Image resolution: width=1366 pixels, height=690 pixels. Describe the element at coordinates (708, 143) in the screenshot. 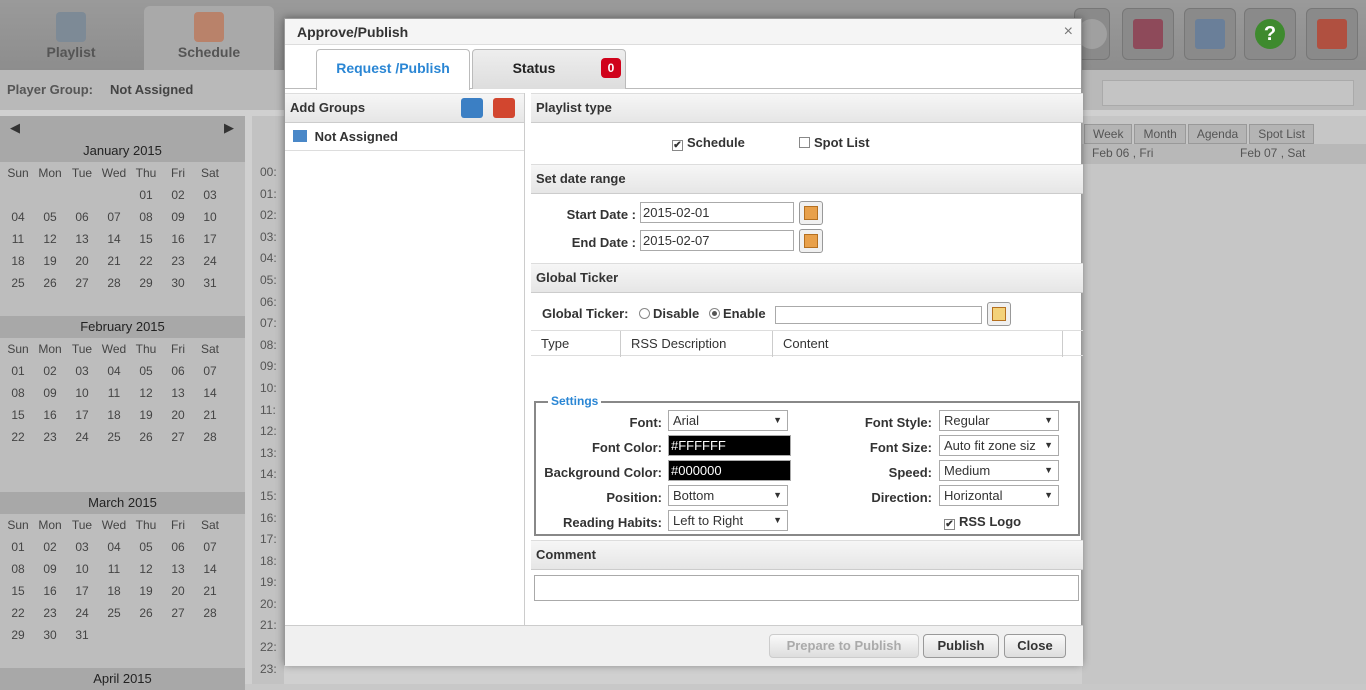

I see `schedule-checkbox: ✔ Schedule` at that location.